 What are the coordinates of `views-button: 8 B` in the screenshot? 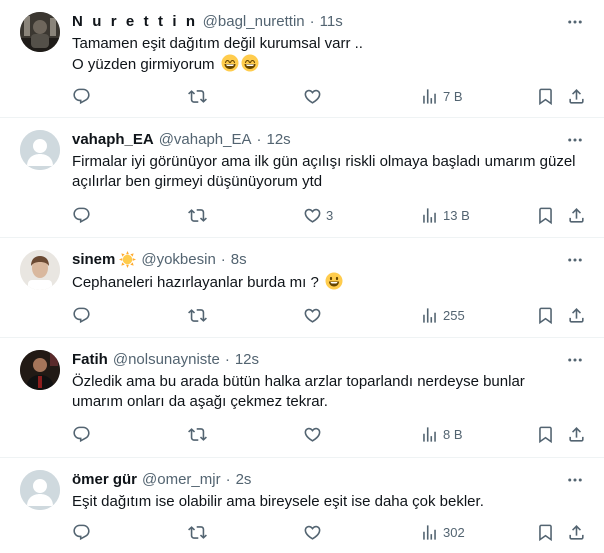 It's located at (441, 434).